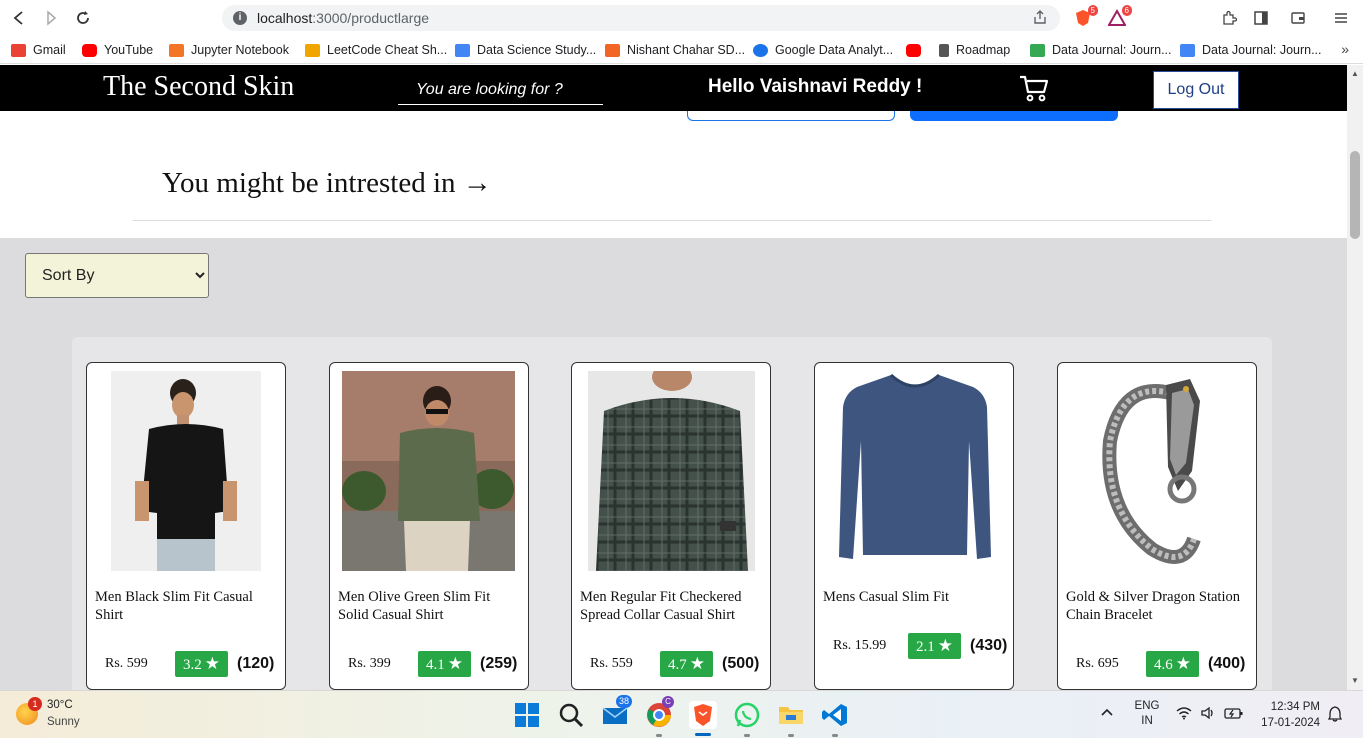 The width and height of the screenshot is (1363, 738). Describe the element at coordinates (641, 18) in the screenshot. I see `address-bar: i localhost:3000/productlarge` at that location.